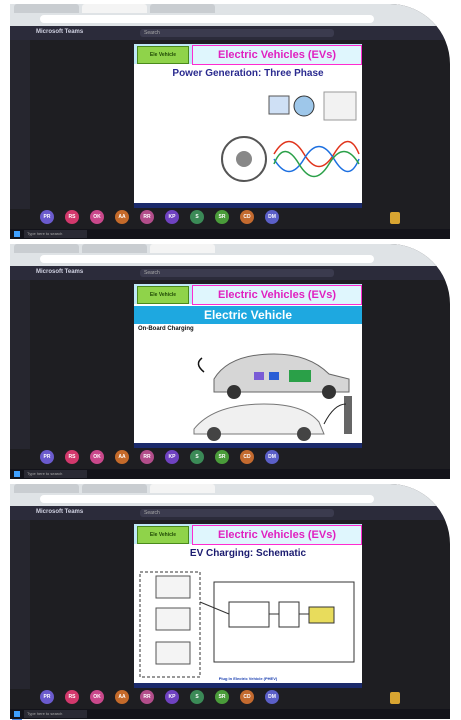  Describe the element at coordinates (166, 329) in the screenshot. I see `slide-subtitle: On-Board Charging` at that location.